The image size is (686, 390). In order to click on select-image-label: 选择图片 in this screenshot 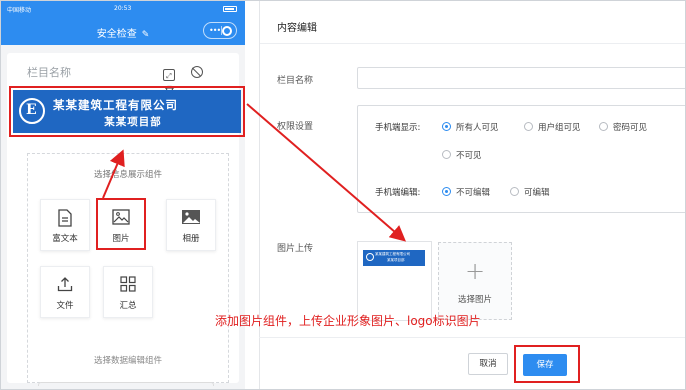, I will do `click(474, 300)`.